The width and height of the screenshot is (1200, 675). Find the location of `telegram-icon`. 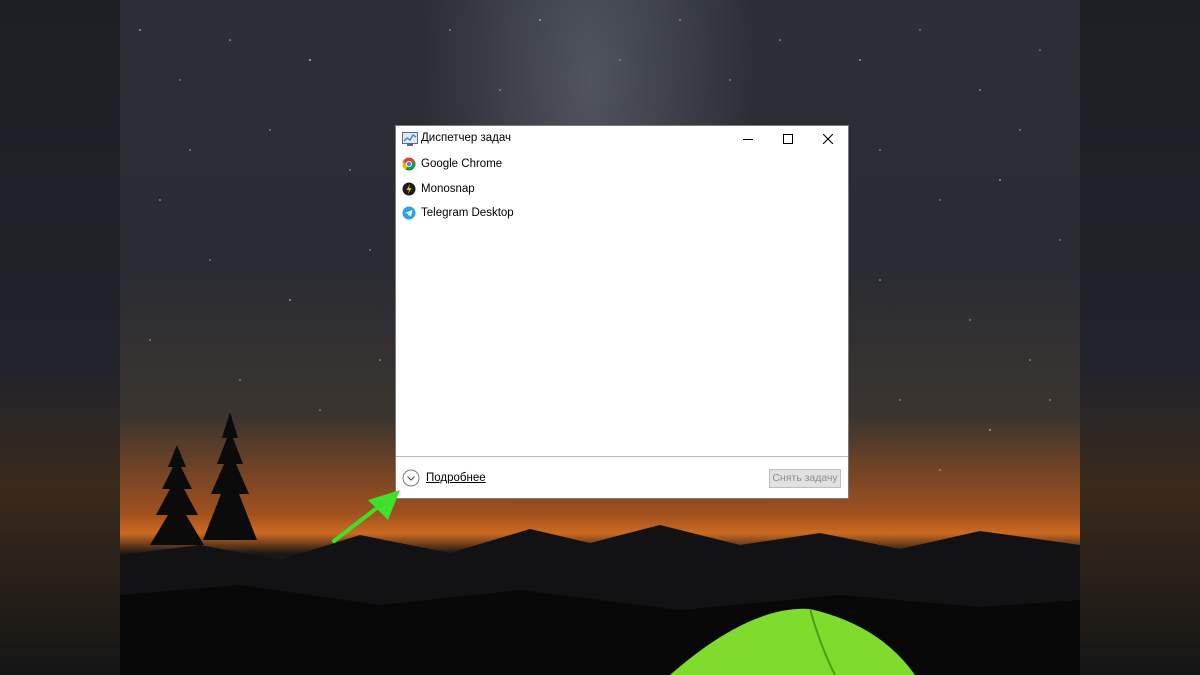

telegram-icon is located at coordinates (409, 213).